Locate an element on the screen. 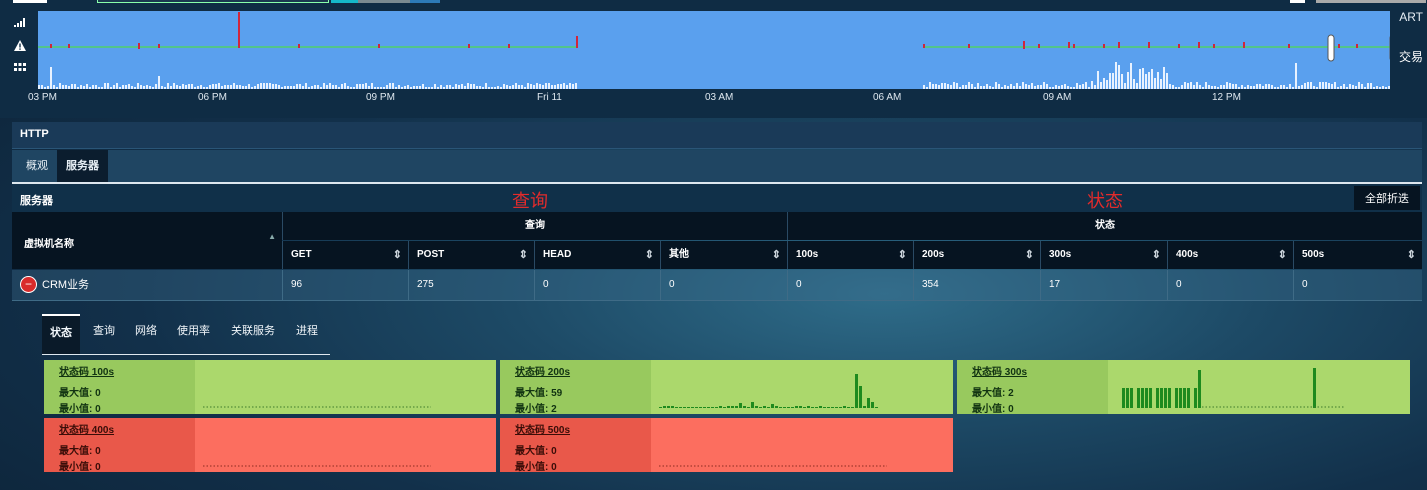 The width and height of the screenshot is (1427, 490). col-header-300s: 300s ⇕ is located at coordinates (1103, 255).